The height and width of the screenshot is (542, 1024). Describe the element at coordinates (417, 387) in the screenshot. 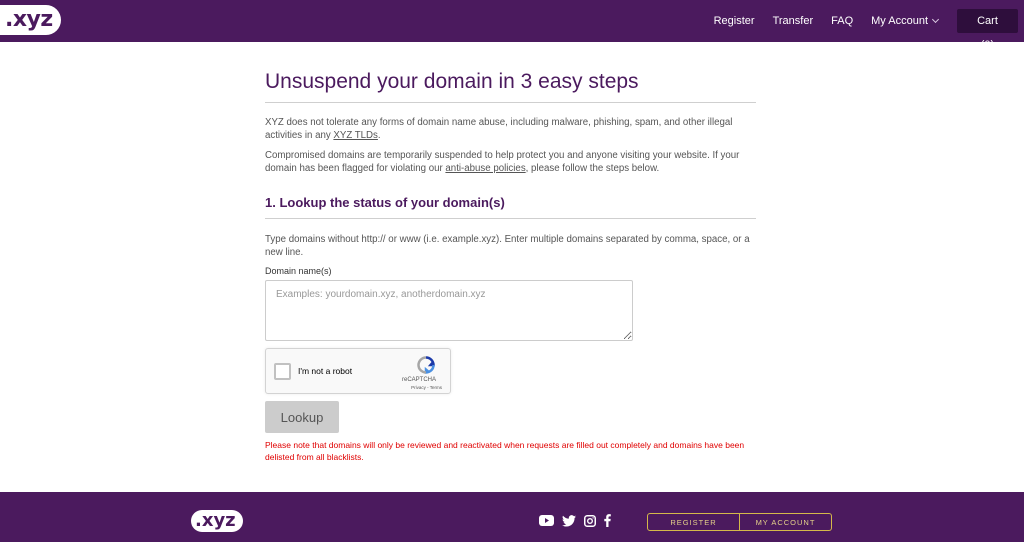

I see `recaptcha-terms-link: Privacy - Terms` at that location.